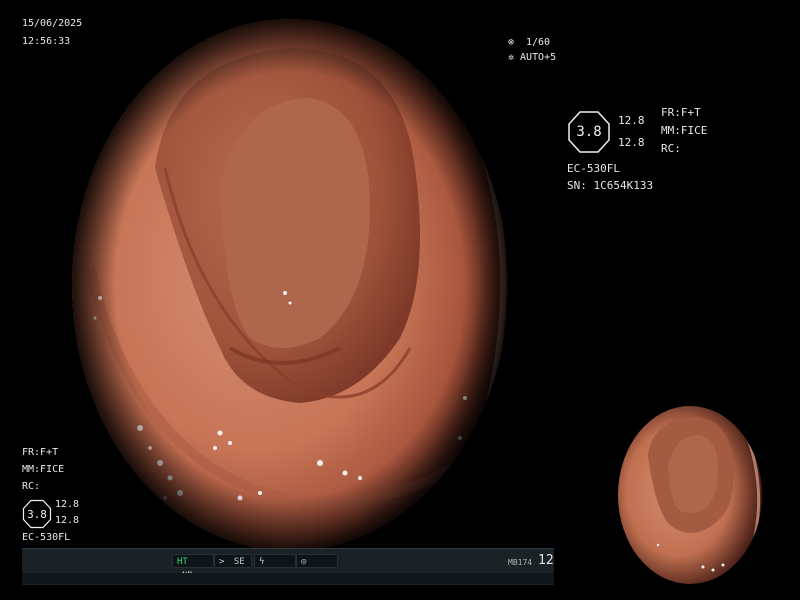  What do you see at coordinates (631, 120) in the screenshot?
I see `value-a-text: 12.8` at bounding box center [631, 120].